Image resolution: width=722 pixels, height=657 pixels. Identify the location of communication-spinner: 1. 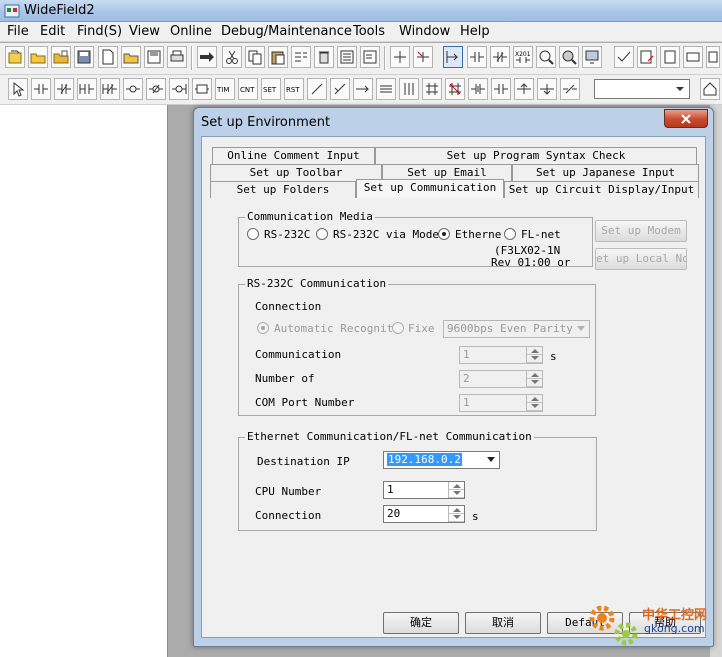
(501, 355).